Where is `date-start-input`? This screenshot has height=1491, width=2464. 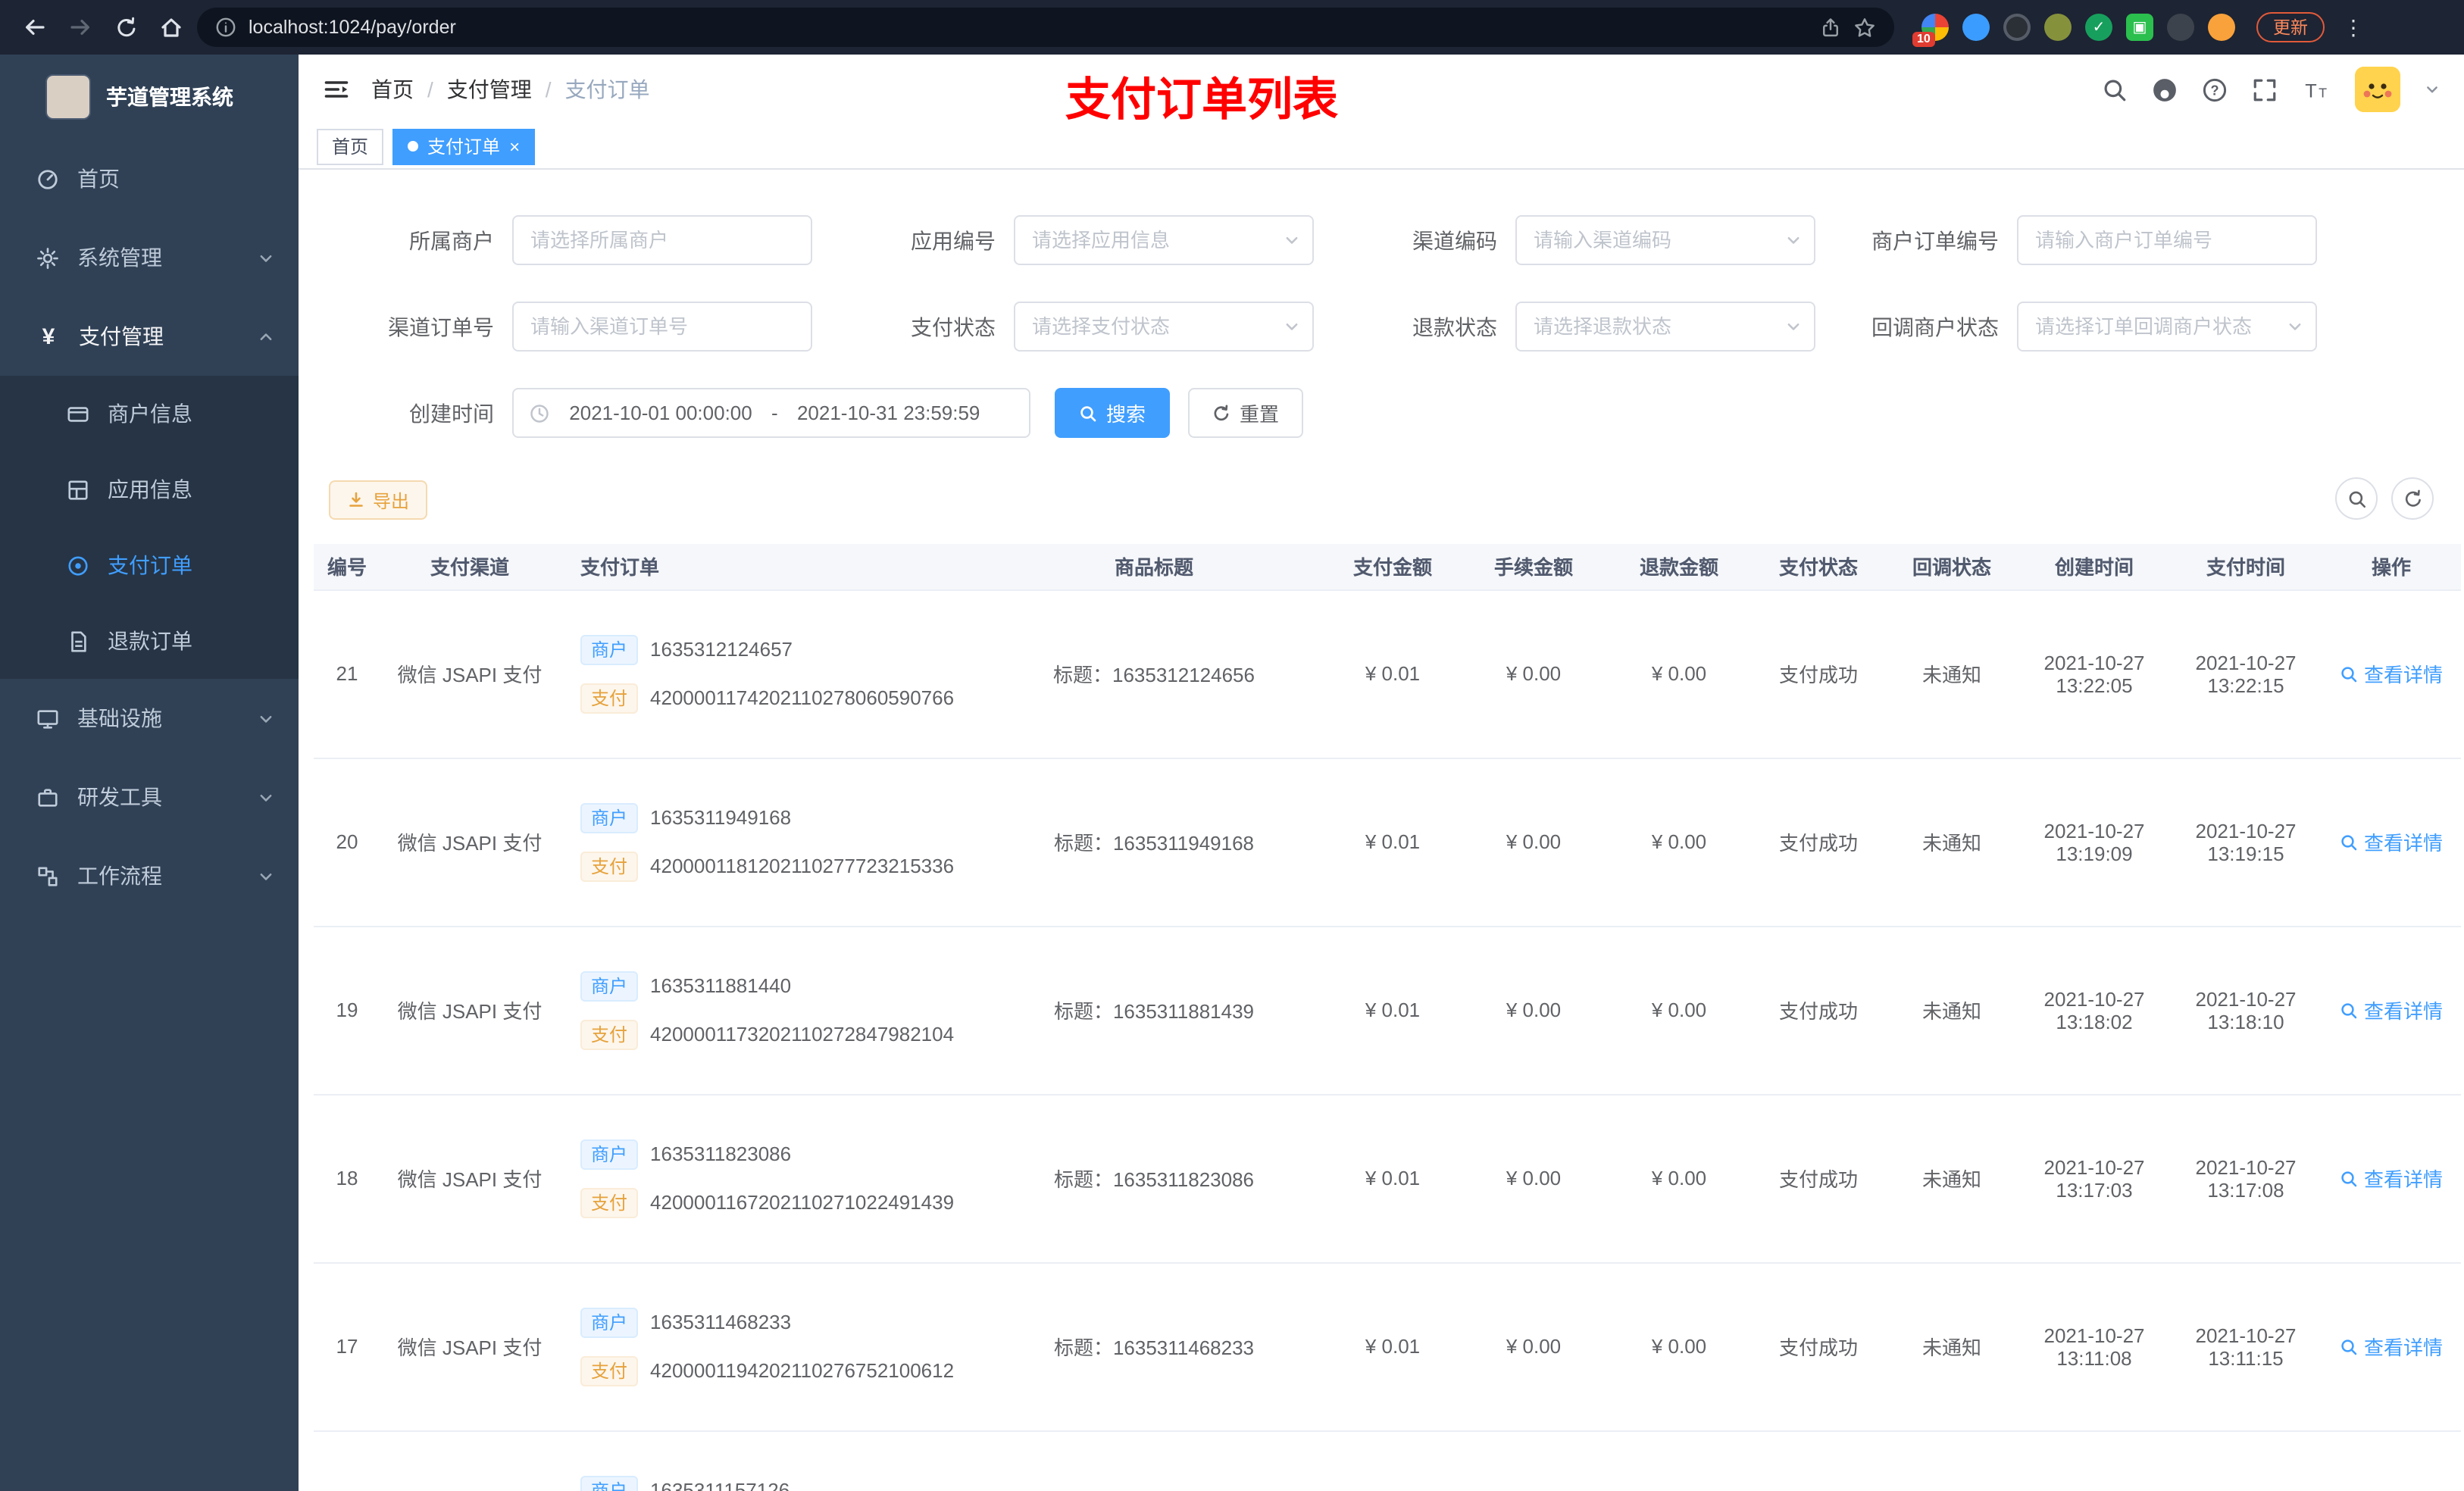 date-start-input is located at coordinates (660, 413).